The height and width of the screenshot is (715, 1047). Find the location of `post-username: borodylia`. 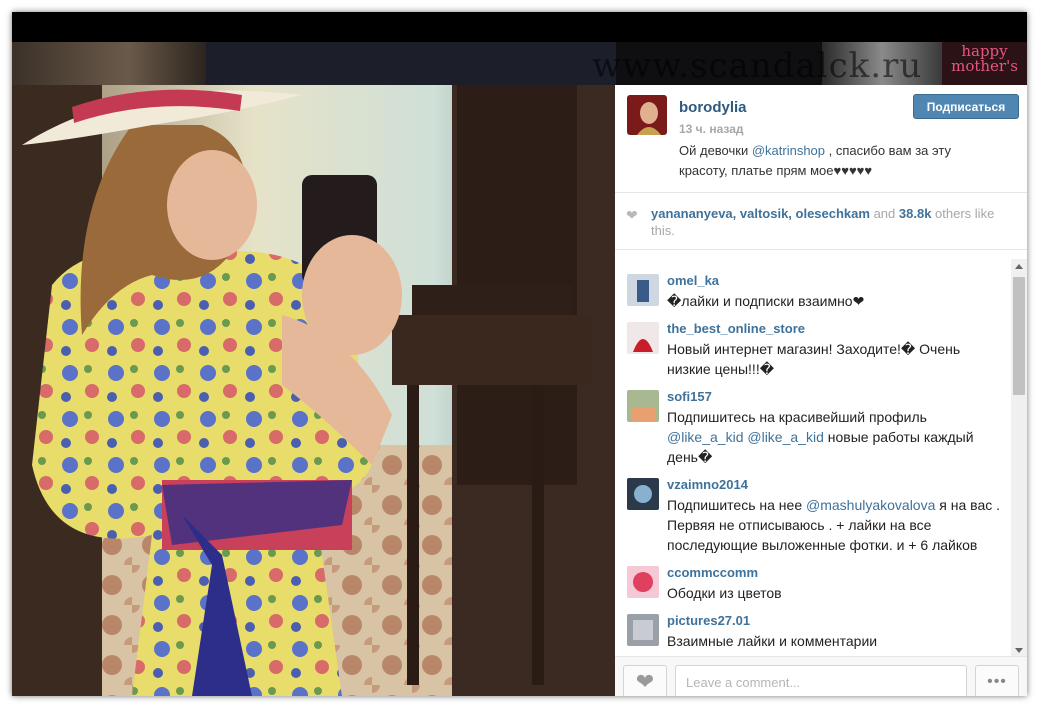

post-username: borodylia is located at coordinates (713, 107).